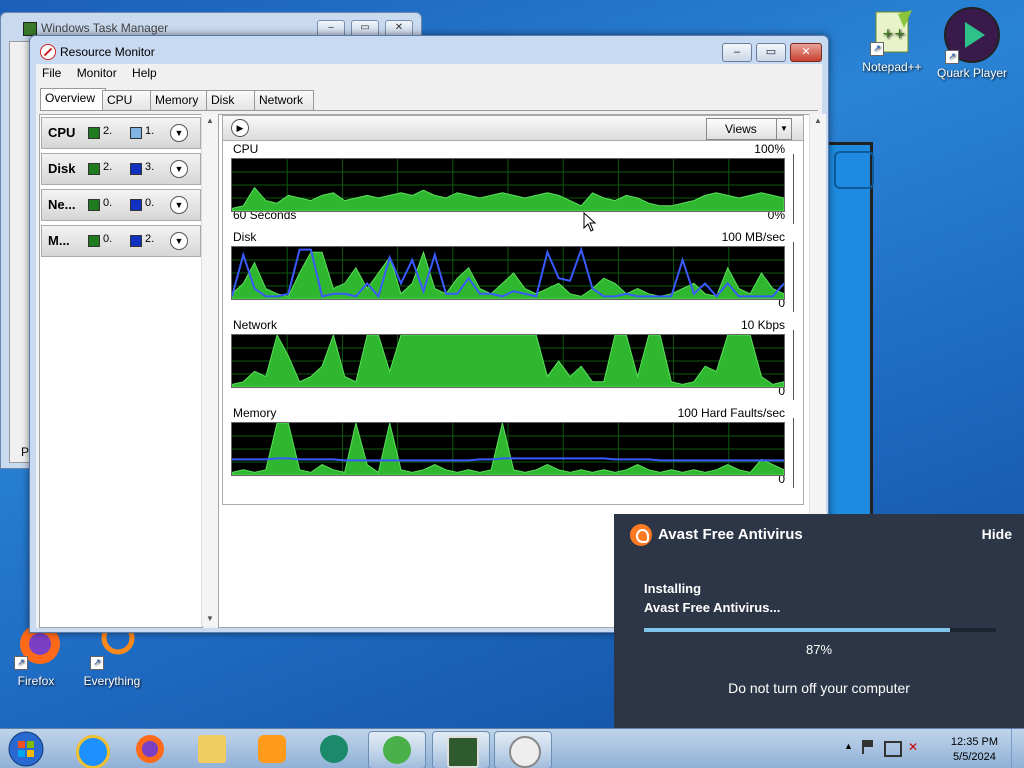 The height and width of the screenshot is (768, 1024). I want to click on tab-memory: Memory, so click(179, 100).